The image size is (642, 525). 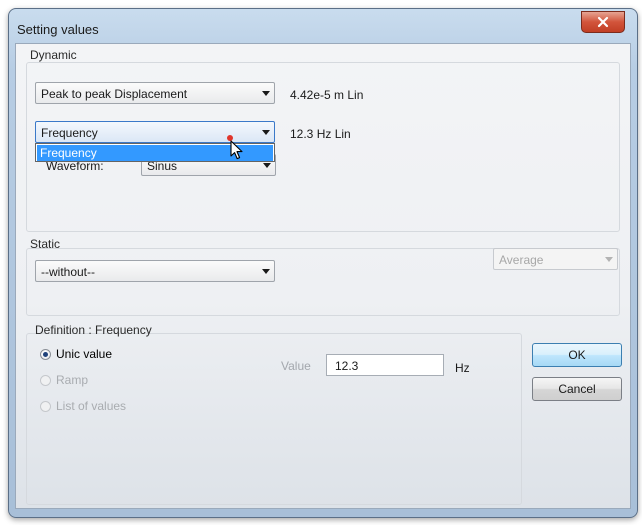 I want to click on ok-button: OK, so click(x=577, y=355).